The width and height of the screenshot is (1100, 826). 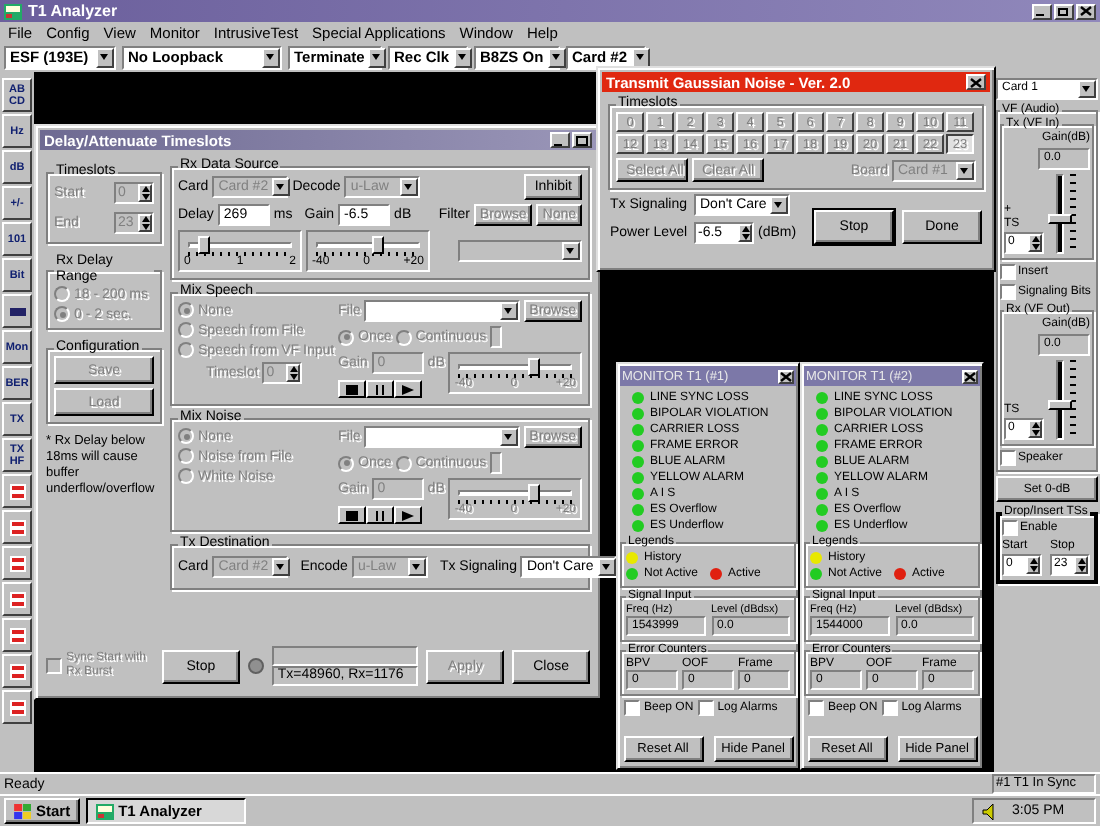 I want to click on status-led-icon, so click(x=255, y=666).